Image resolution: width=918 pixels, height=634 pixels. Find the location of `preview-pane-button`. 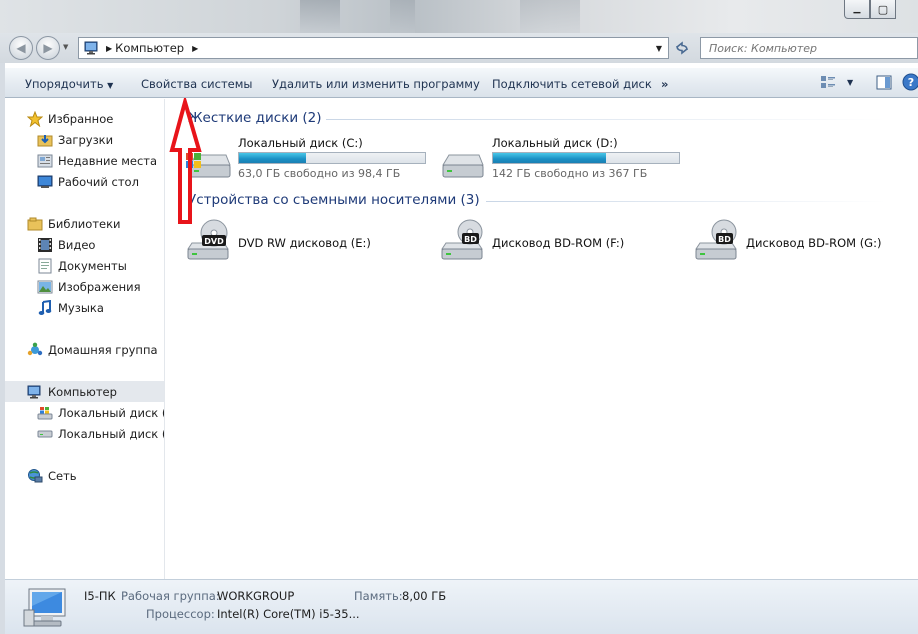

preview-pane-button is located at coordinates (884, 84).